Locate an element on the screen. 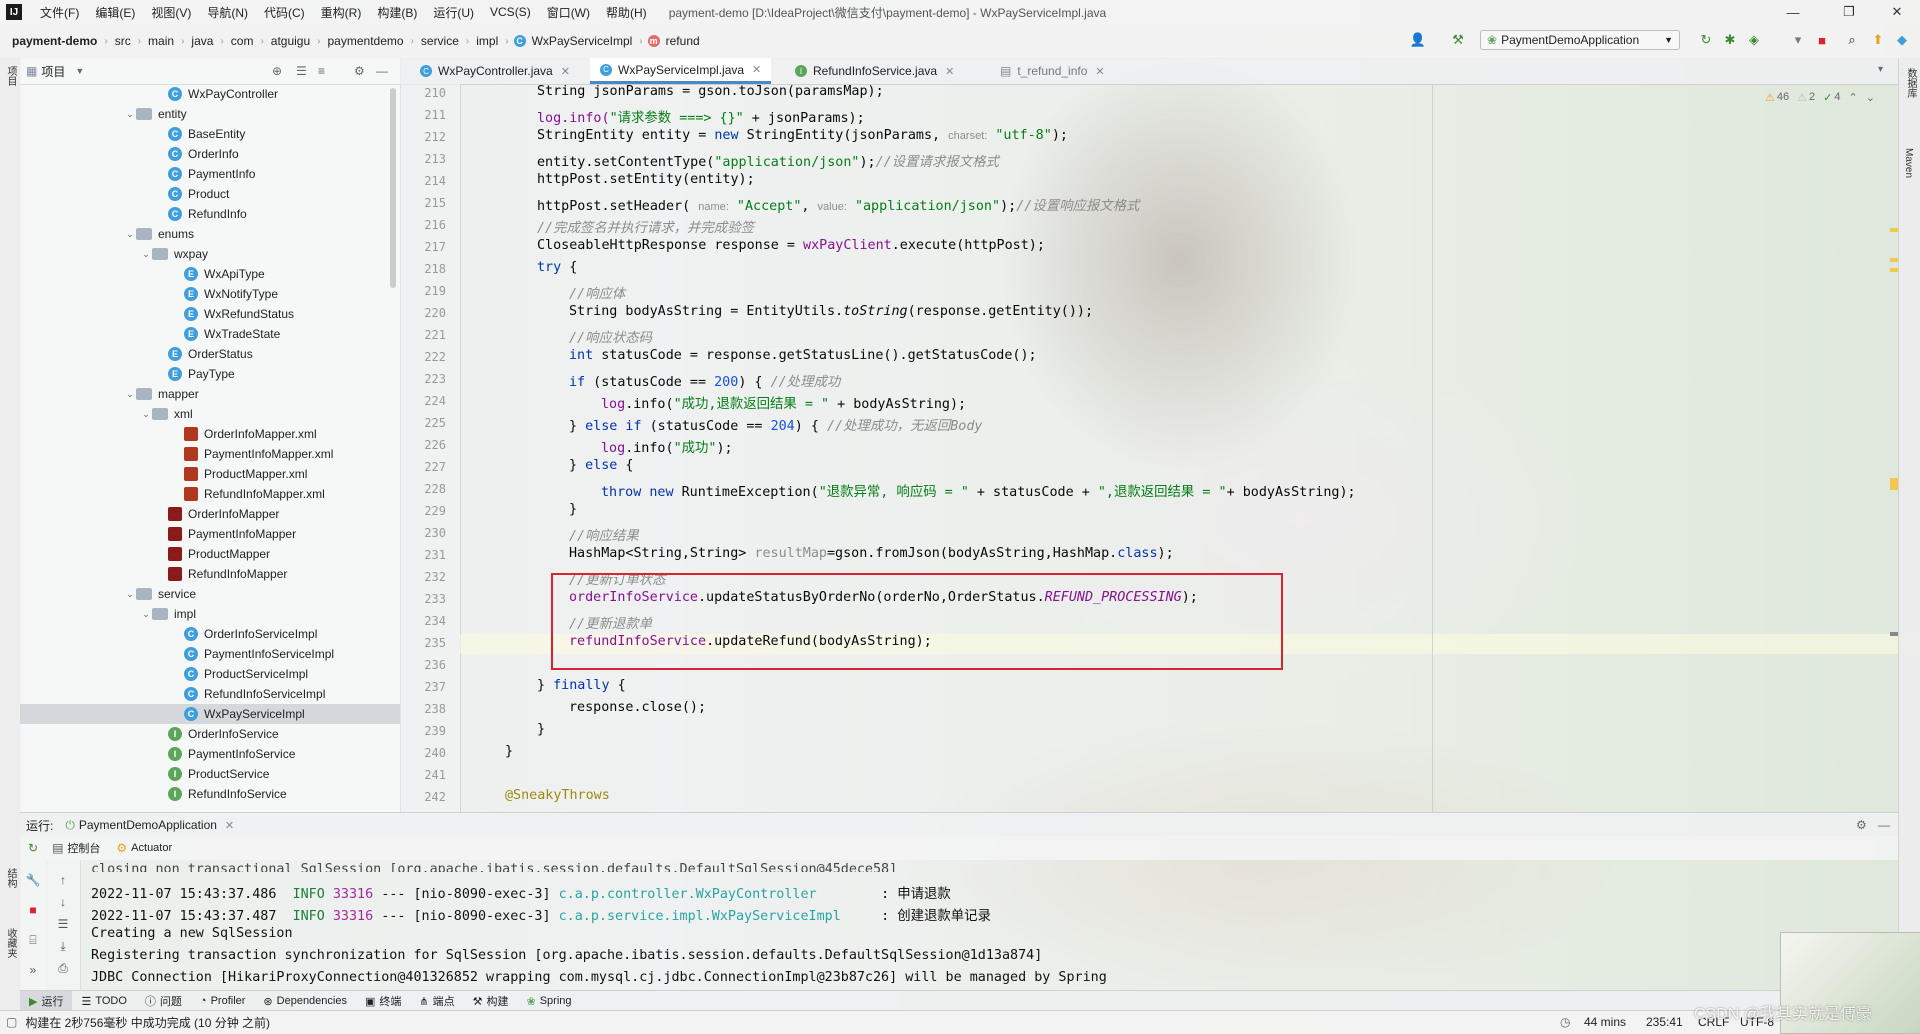 The width and height of the screenshot is (1920, 1034). maven-tool-tab: Maven is located at coordinates (1908, 163).